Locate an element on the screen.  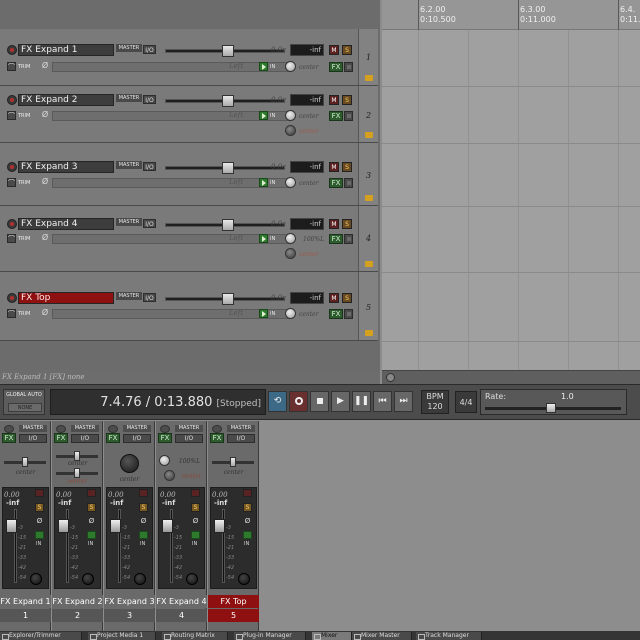
track-number-panel: 1 is located at coordinates (368, 57).